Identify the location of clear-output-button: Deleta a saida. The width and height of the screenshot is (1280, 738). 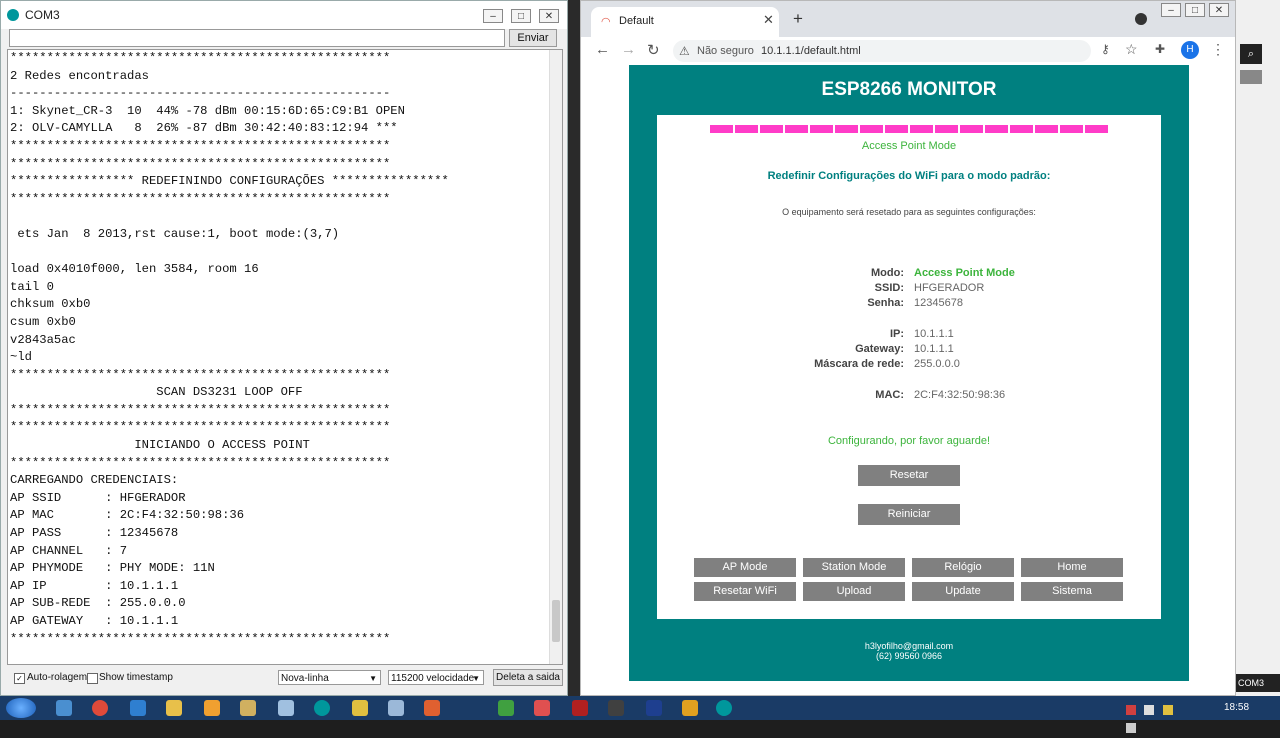
(528, 677).